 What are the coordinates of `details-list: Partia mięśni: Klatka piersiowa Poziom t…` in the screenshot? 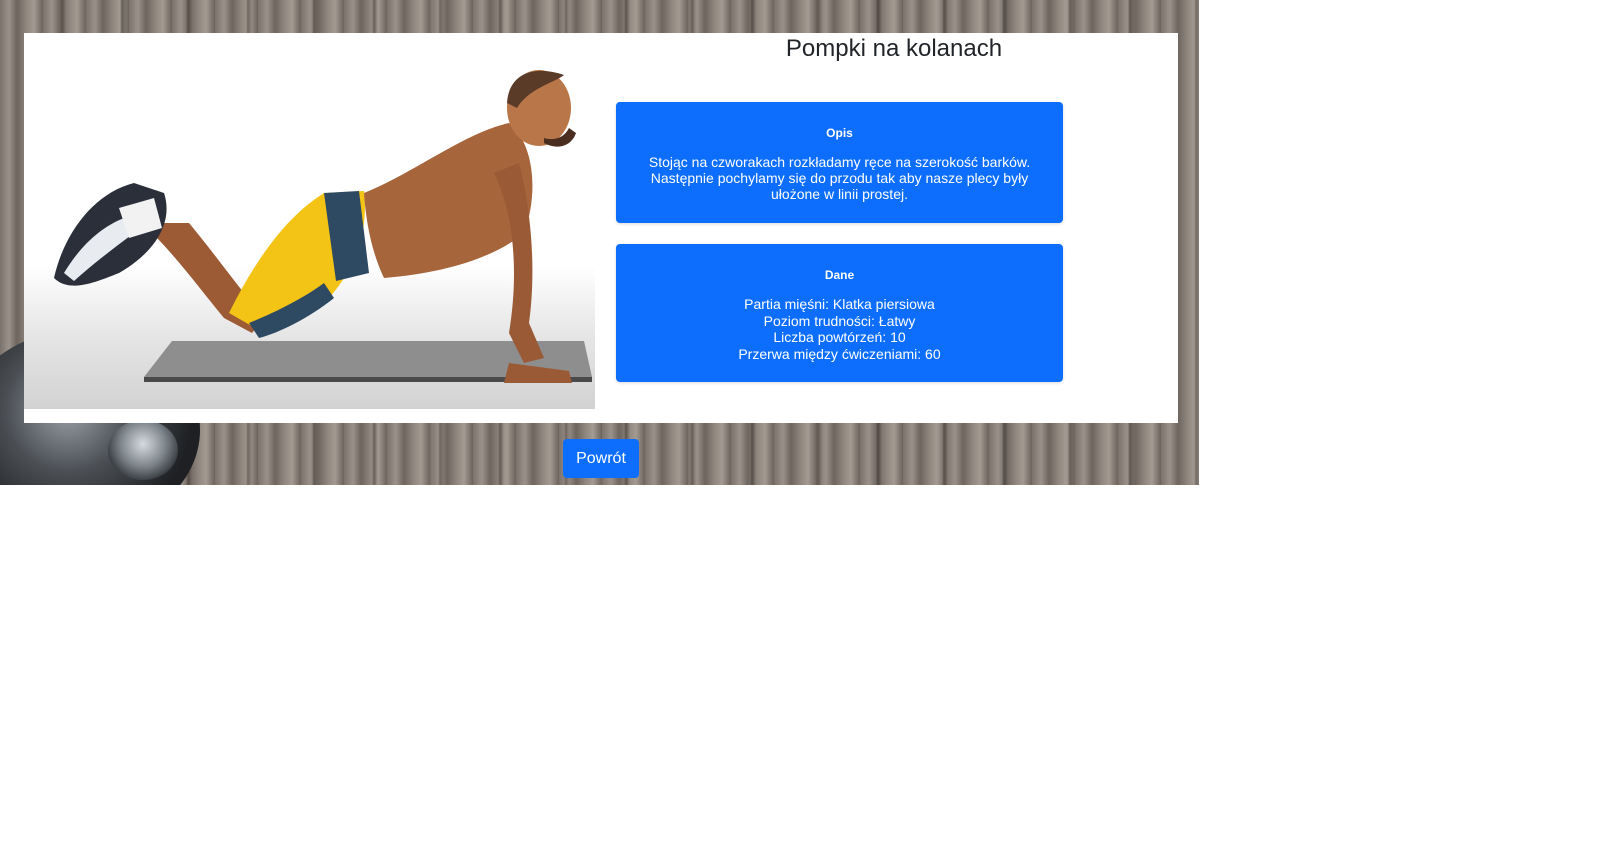 It's located at (839, 329).